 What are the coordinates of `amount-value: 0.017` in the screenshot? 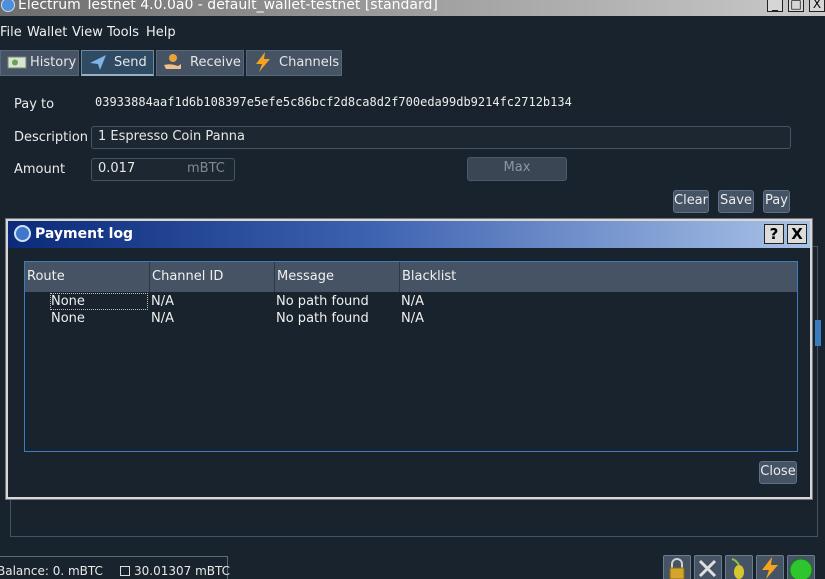 It's located at (117, 168).